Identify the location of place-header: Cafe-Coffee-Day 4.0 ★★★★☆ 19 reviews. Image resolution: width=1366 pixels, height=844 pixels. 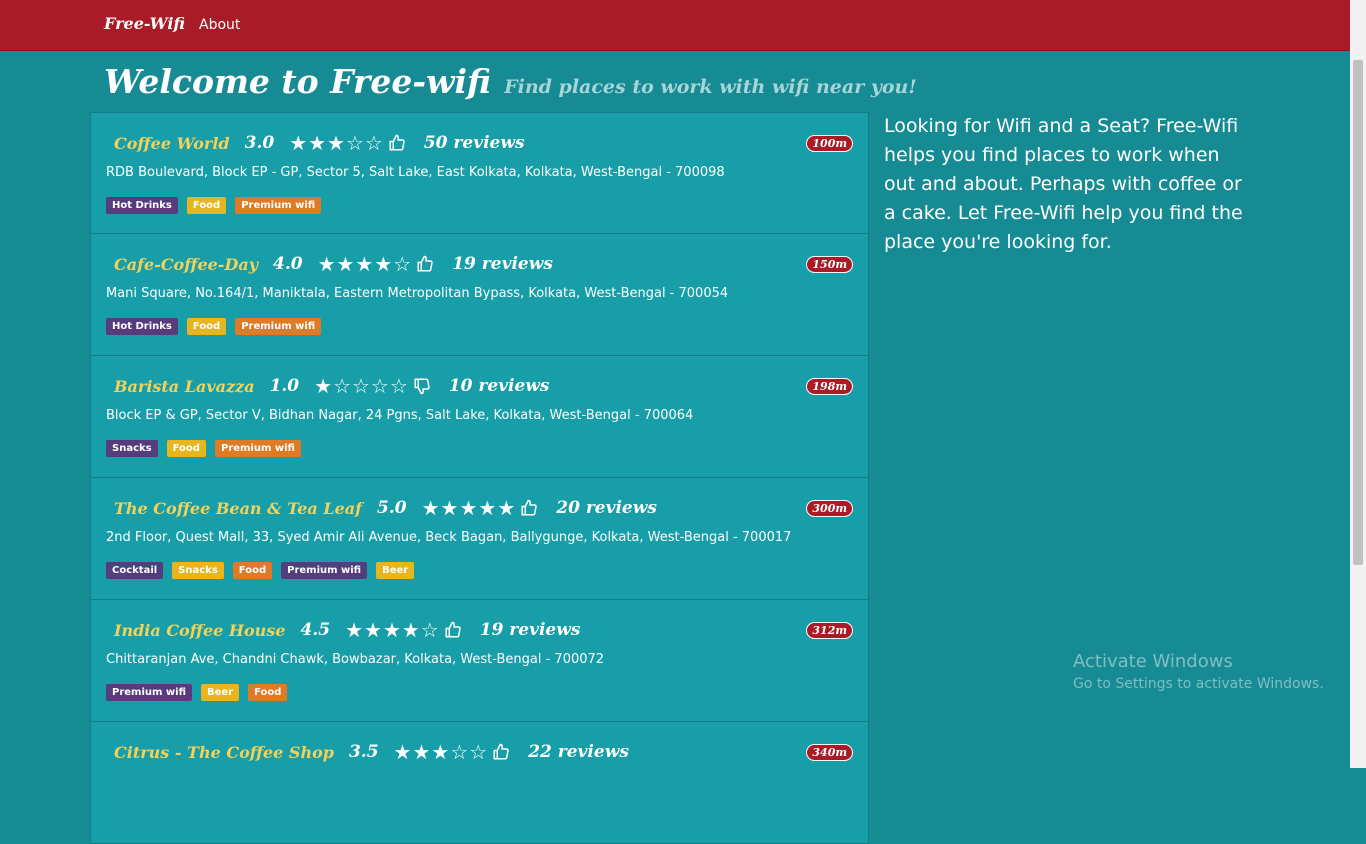
(333, 264).